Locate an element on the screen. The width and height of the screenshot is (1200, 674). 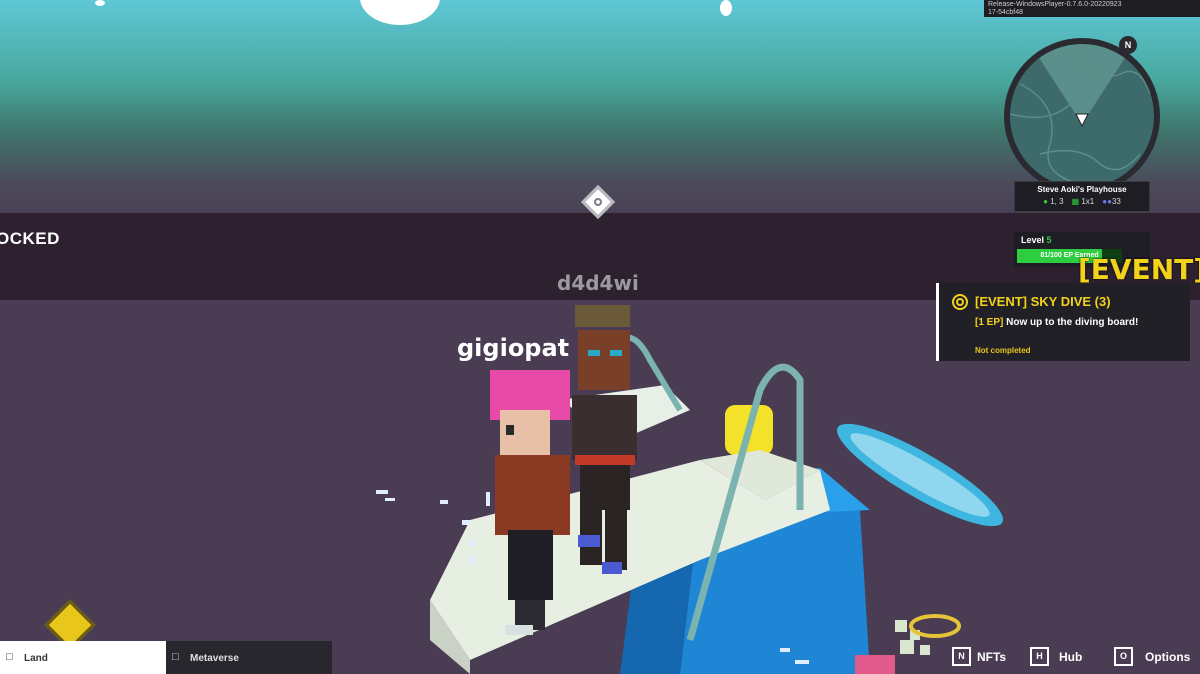
quest-title: [EVENT] SKY DIVE (3) is located at coordinates (1043, 301).